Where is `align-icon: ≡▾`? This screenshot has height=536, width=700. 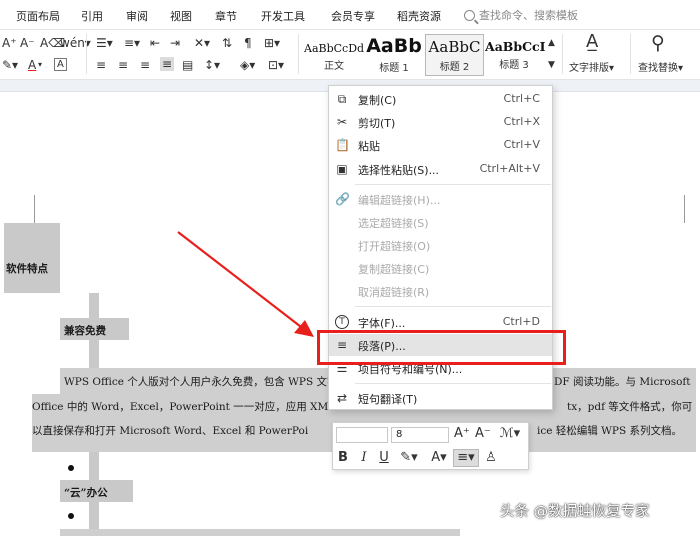
align-icon: ≡▾ is located at coordinates (466, 458).